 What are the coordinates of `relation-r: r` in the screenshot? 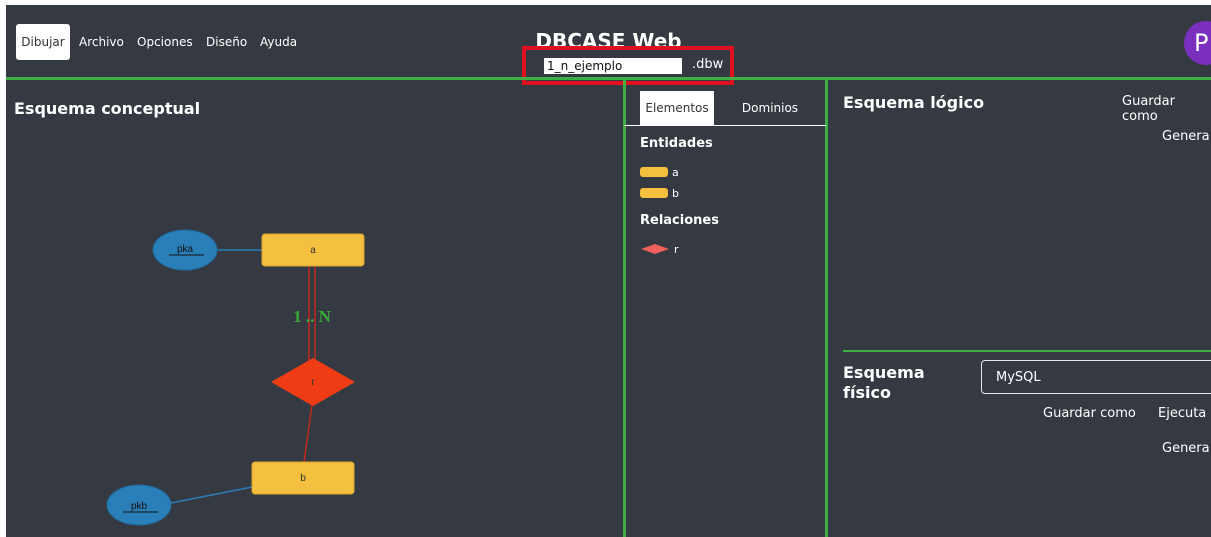 It's located at (313, 382).